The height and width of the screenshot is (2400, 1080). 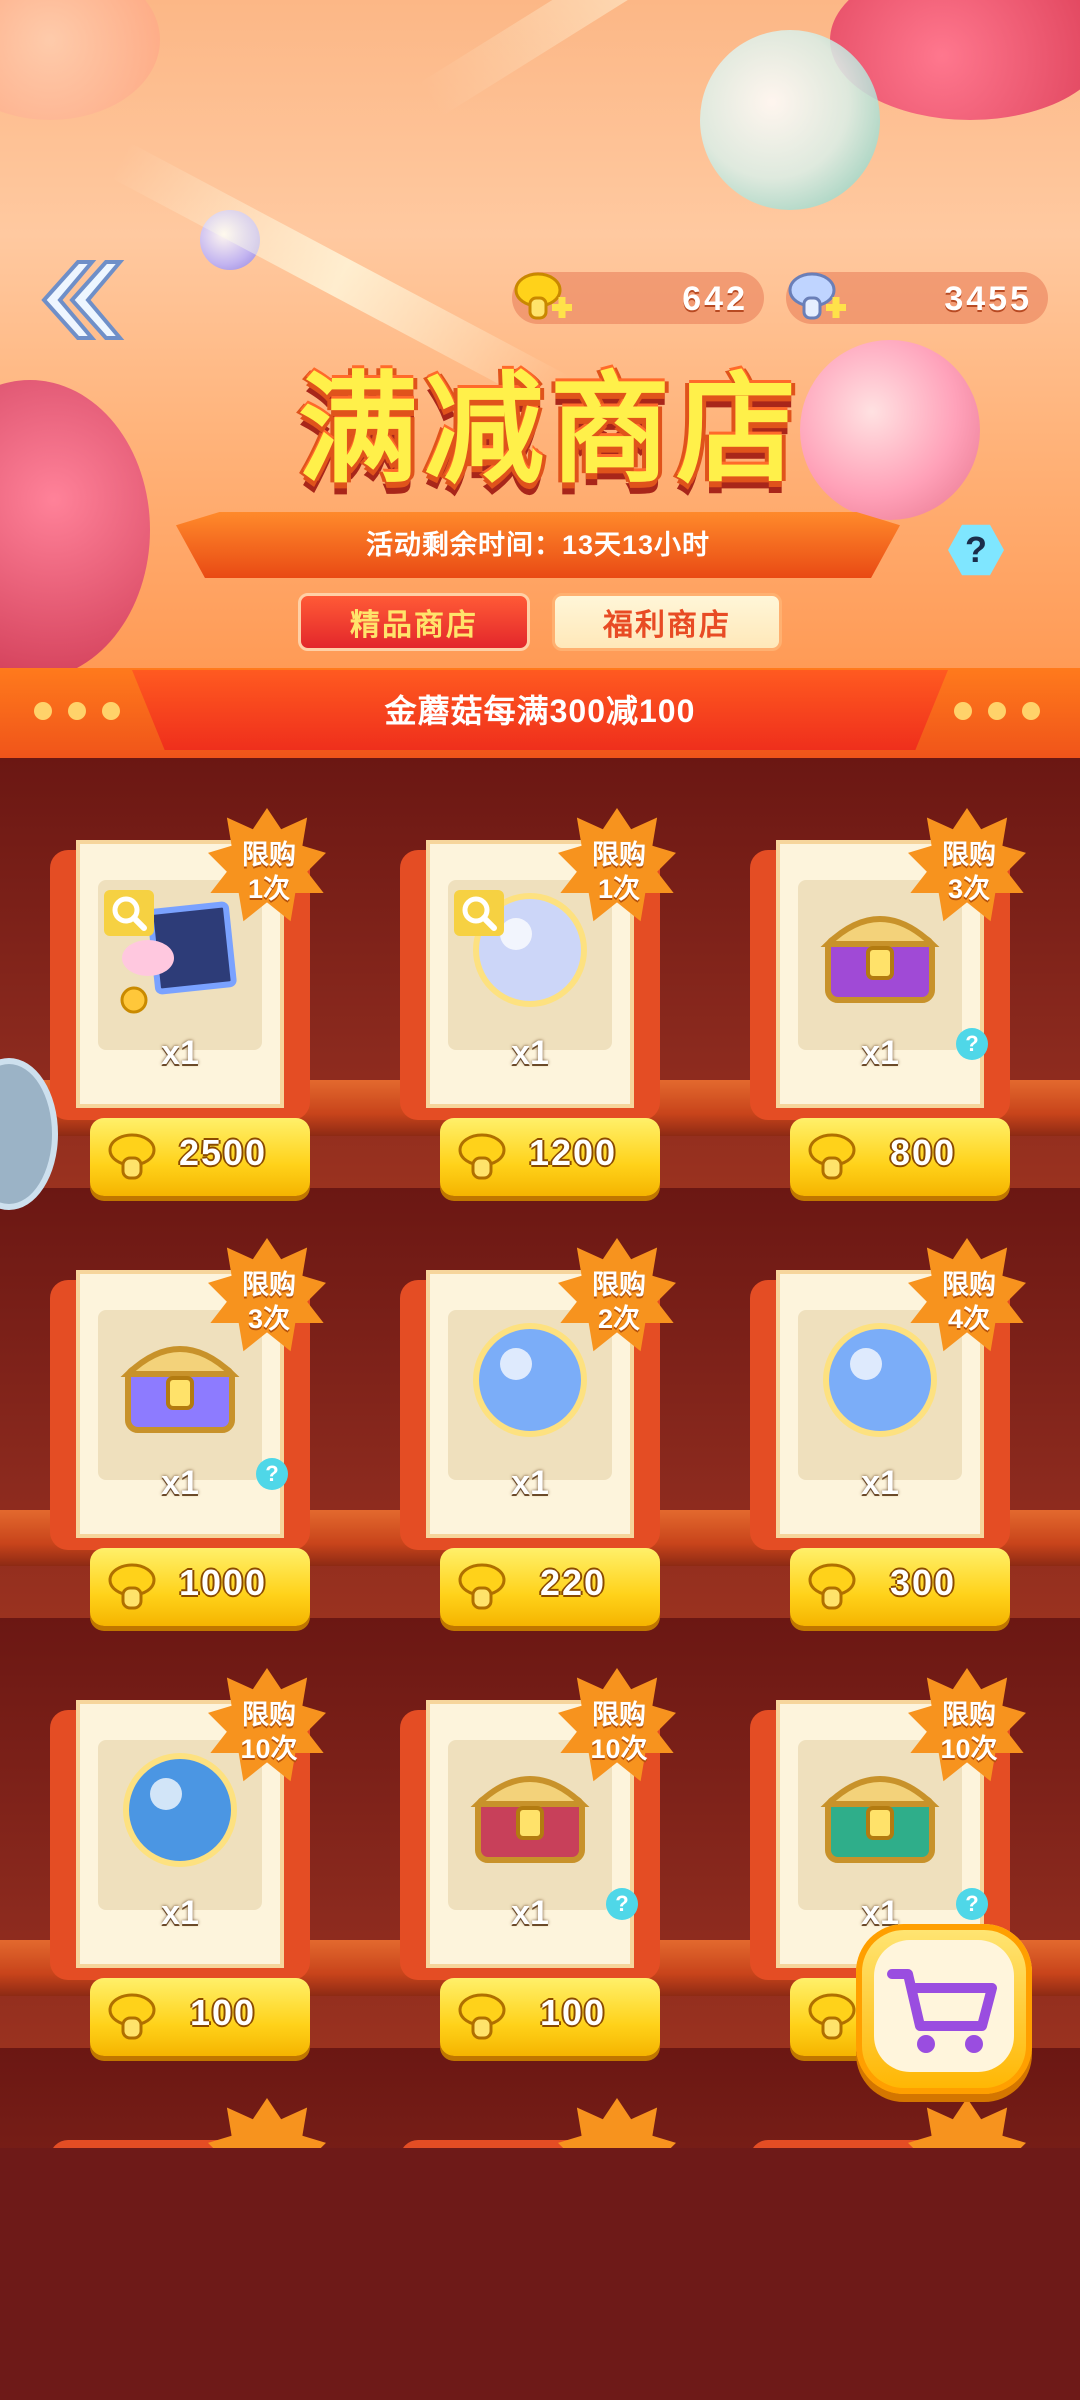 What do you see at coordinates (969, 1319) in the screenshot?
I see `purchase-limit-count: 4次` at bounding box center [969, 1319].